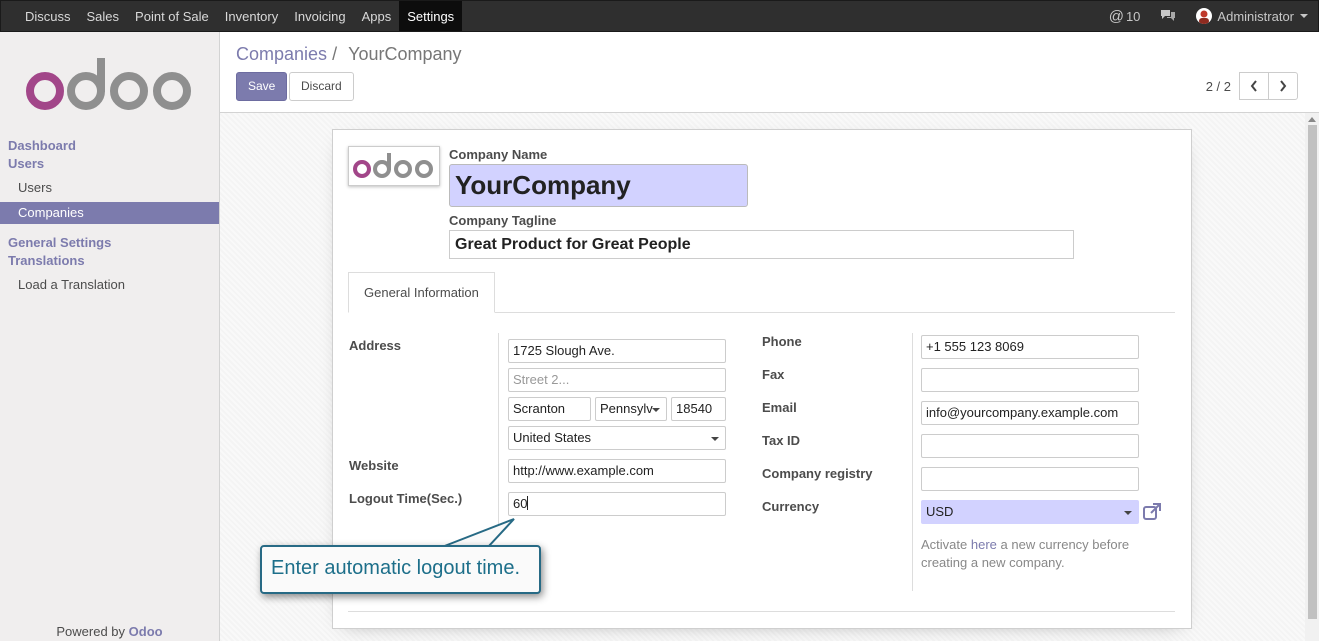  Describe the element at coordinates (375, 345) in the screenshot. I see `address-label: Address` at that location.